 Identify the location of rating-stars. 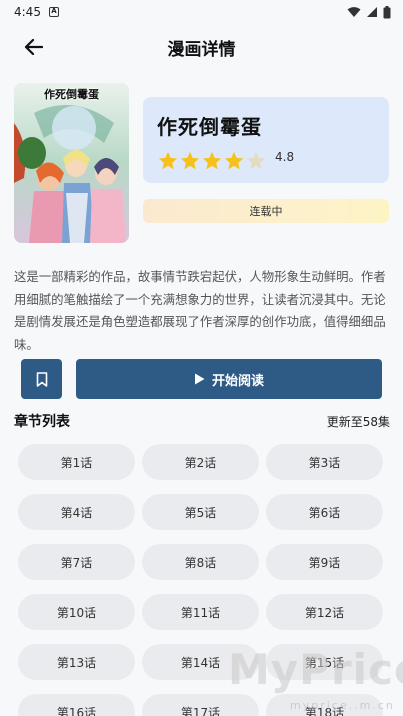
(212, 161).